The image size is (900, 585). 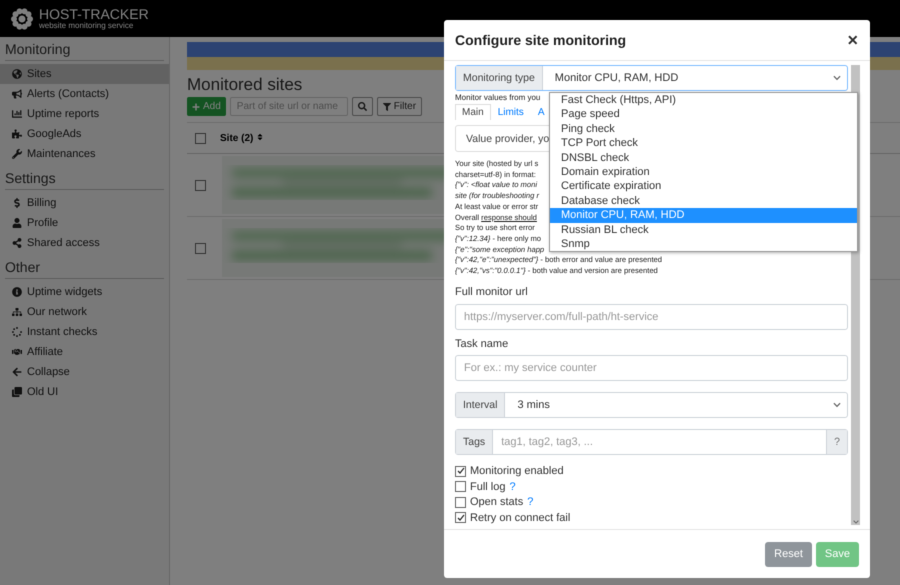 I want to click on globe-icon, so click(x=17, y=74).